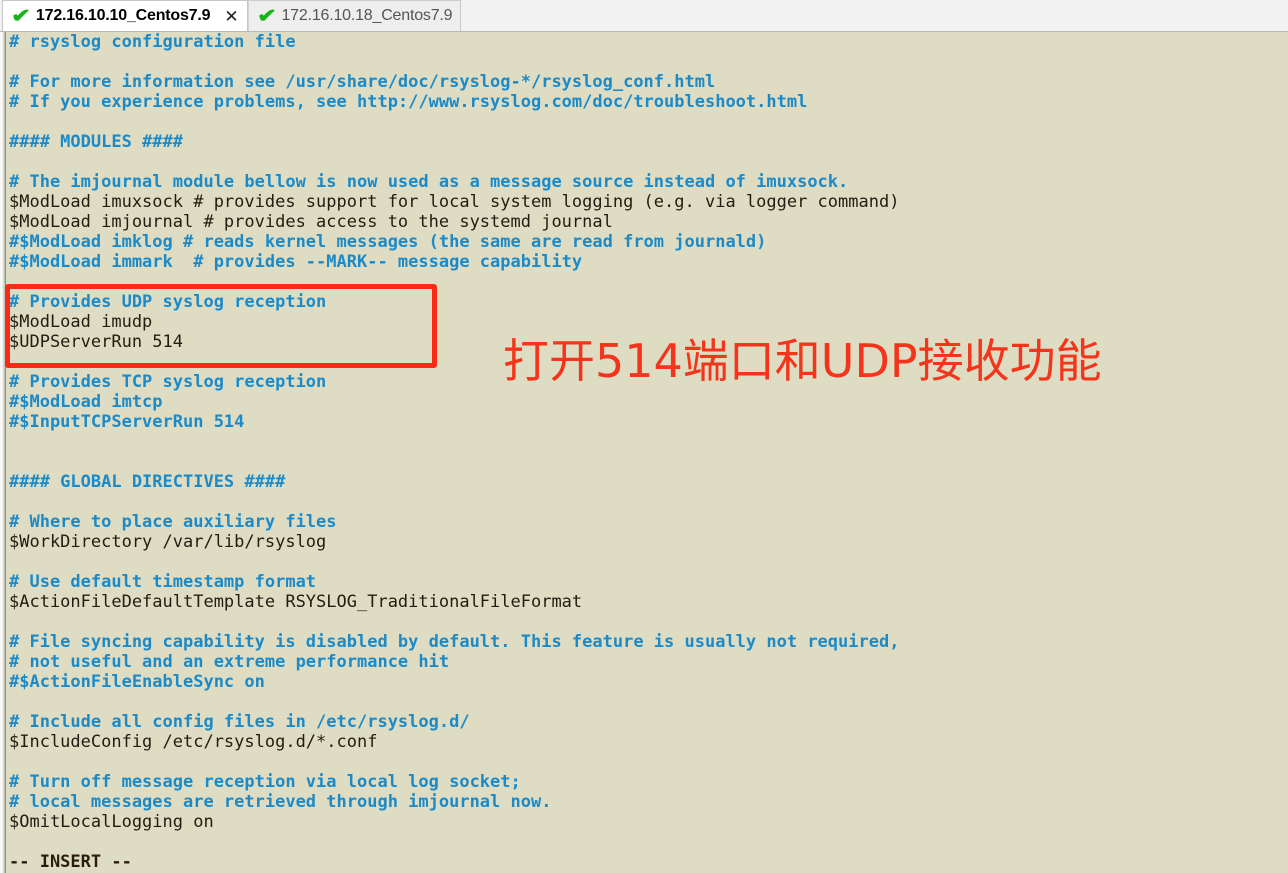 This screenshot has width=1288, height=873. What do you see at coordinates (367, 15) in the screenshot?
I see `tab-label: 172.16.10.18_Centos7.9` at bounding box center [367, 15].